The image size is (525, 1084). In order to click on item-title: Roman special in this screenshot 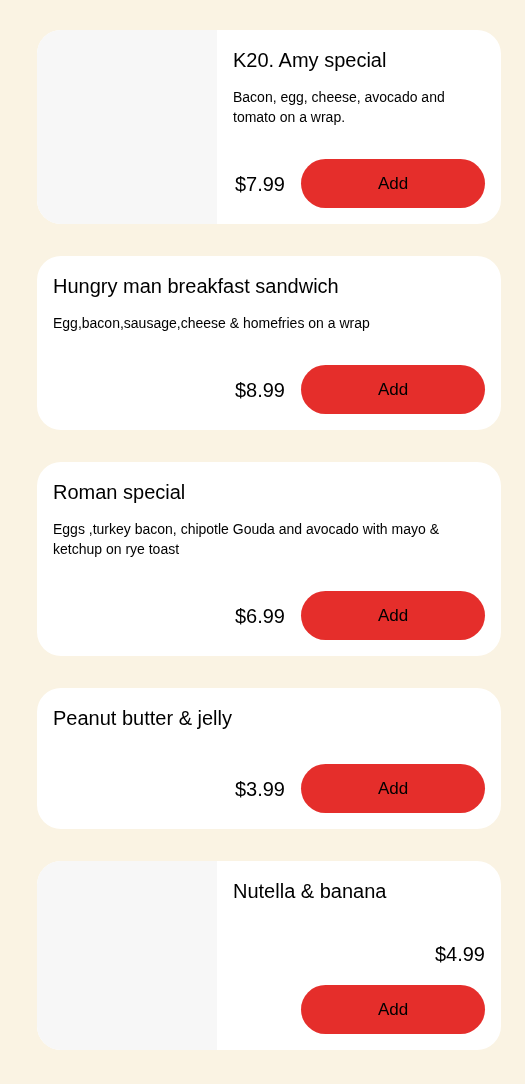, I will do `click(120, 492)`.